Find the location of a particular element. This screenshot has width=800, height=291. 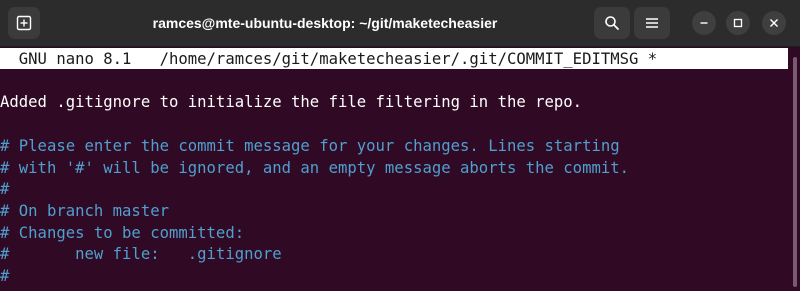

minimize-icon is located at coordinates (704, 23).